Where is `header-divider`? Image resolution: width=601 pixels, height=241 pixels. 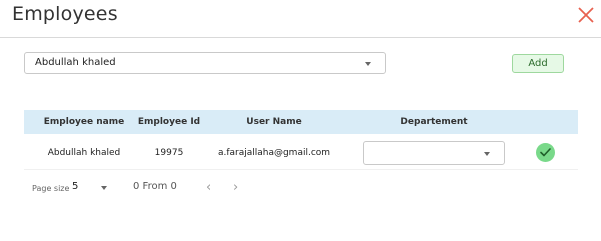 header-divider is located at coordinates (300, 37).